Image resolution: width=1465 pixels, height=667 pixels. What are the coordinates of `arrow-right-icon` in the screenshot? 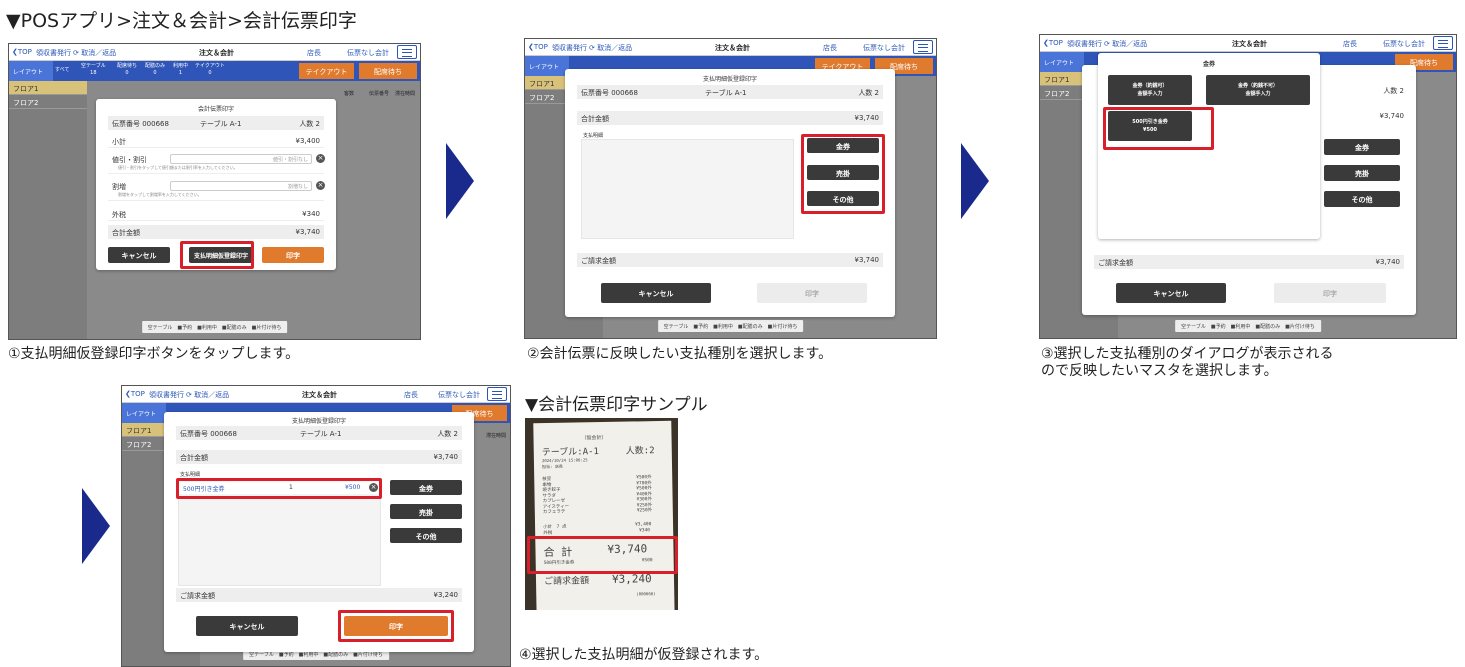 It's located at (975, 181).